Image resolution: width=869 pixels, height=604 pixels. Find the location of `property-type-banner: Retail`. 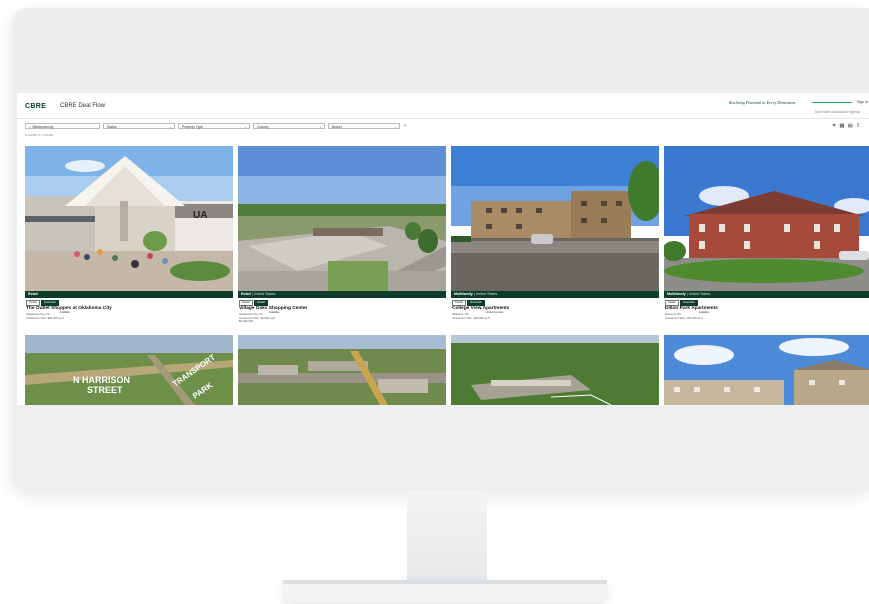

property-type-banner: Retail is located at coordinates (129, 294).